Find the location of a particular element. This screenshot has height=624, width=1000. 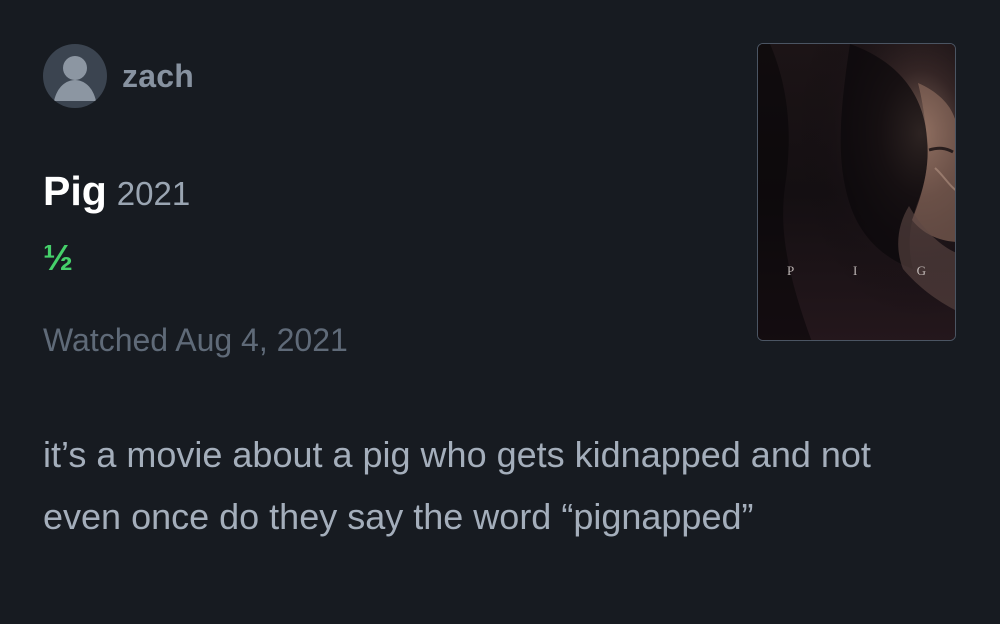

film-year: 2021 is located at coordinates (153, 194).